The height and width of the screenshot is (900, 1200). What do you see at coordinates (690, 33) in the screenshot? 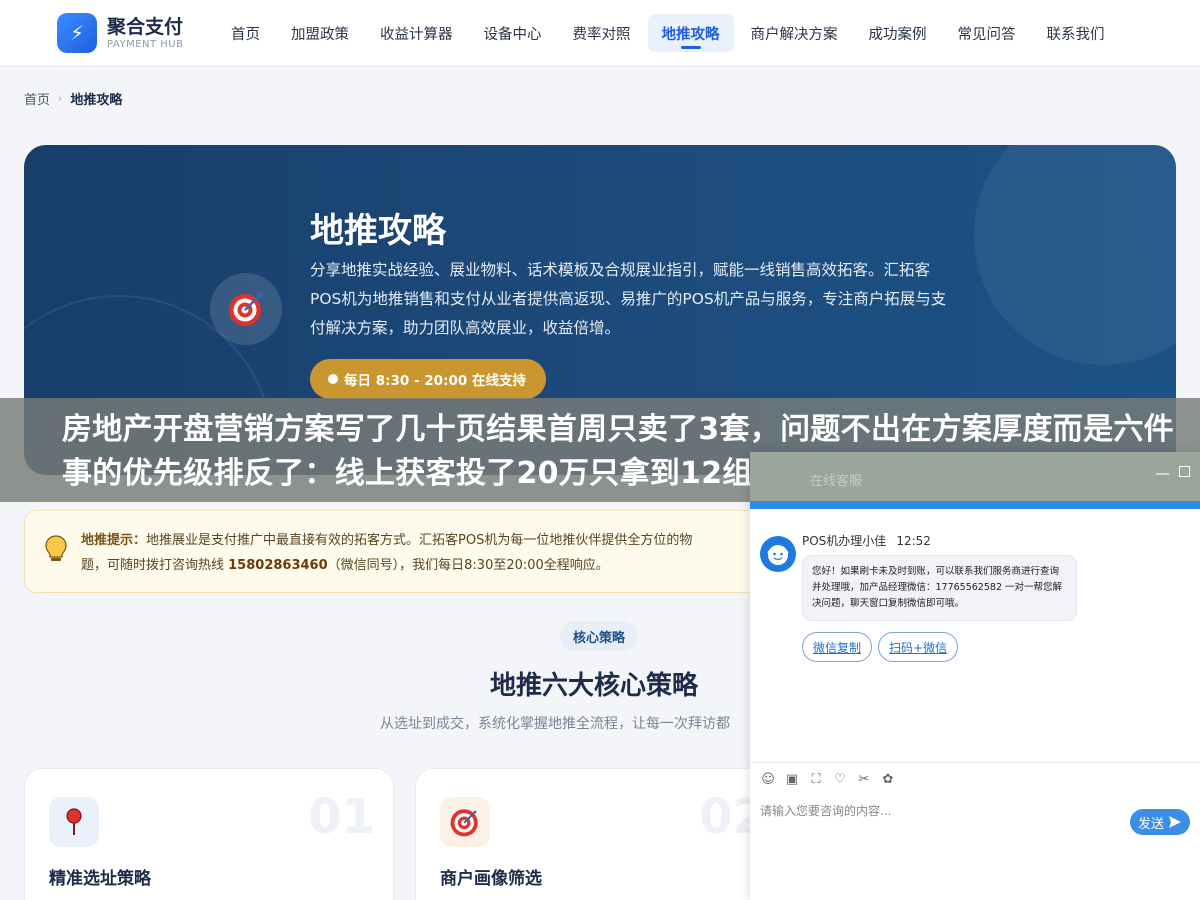
I see `nav-ground-guide: 地推攻略` at bounding box center [690, 33].